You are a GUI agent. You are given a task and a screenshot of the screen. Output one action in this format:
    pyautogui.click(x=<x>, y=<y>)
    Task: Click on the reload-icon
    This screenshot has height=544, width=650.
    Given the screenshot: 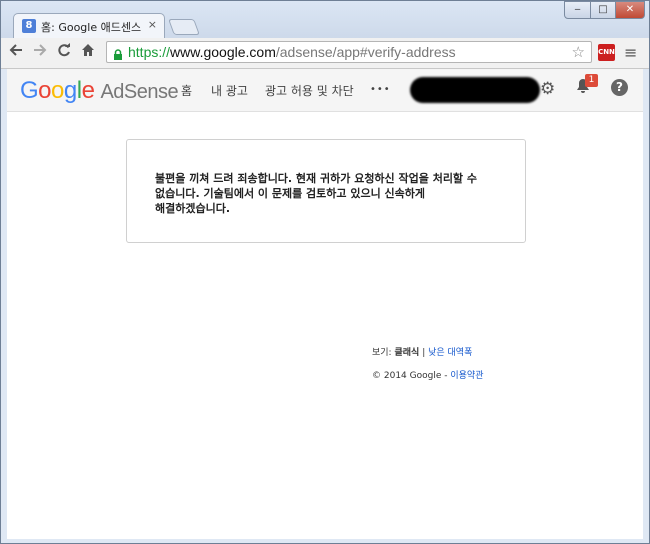 What is the action you would take?
    pyautogui.click(x=64, y=52)
    